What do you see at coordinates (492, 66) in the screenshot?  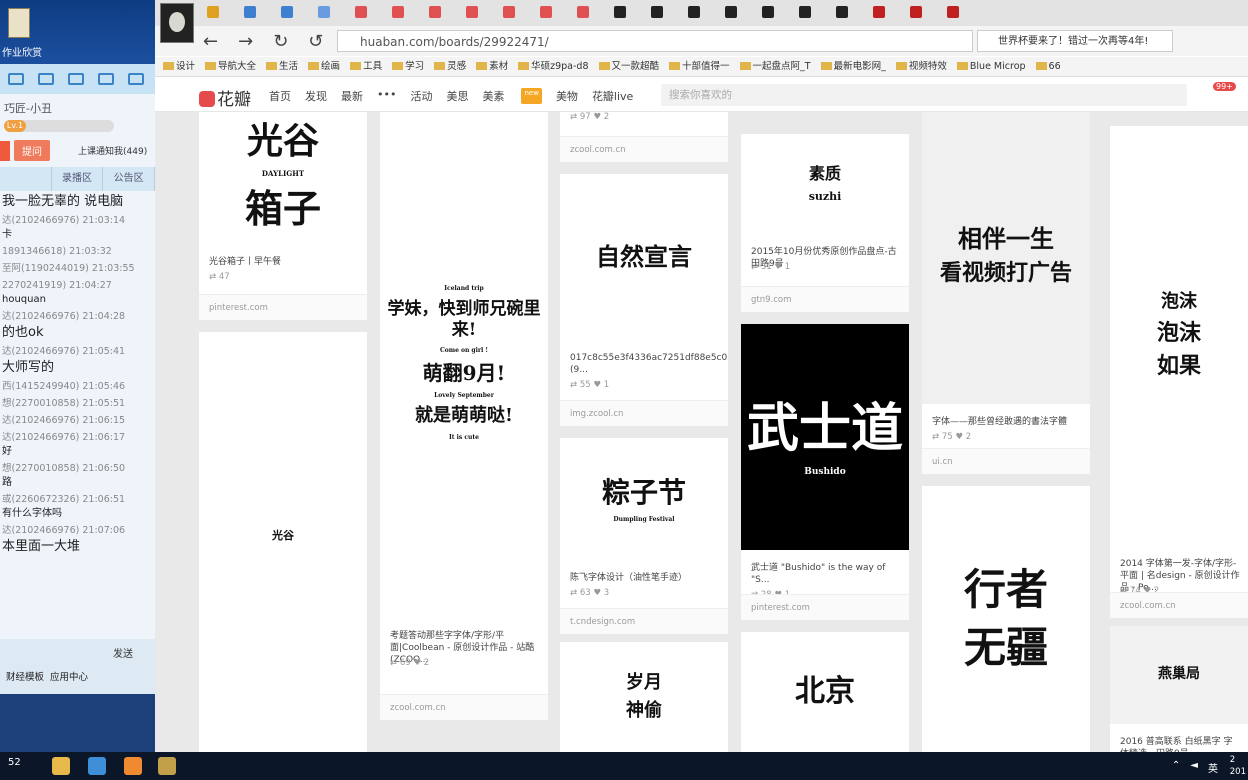 I see `bookmark-item: 素材` at bounding box center [492, 66].